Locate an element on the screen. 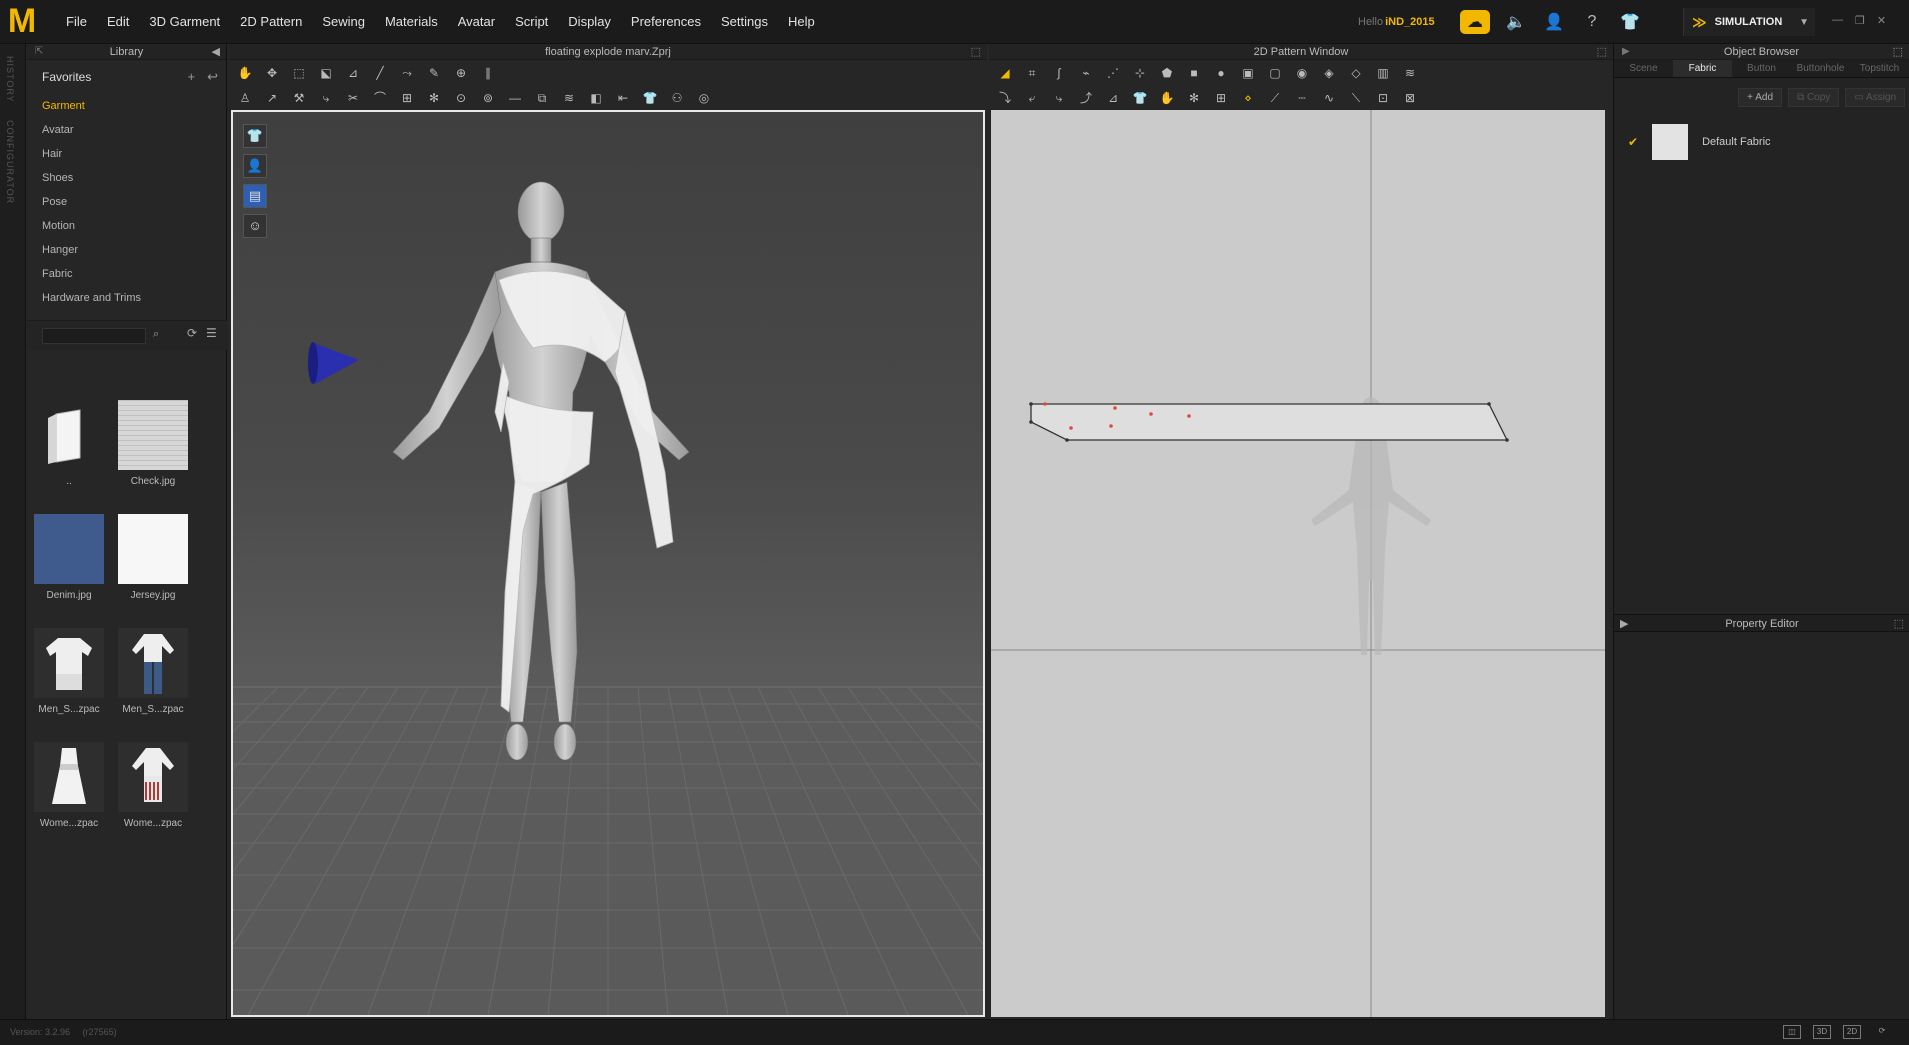  list-view-icon: ☰ is located at coordinates (211, 333).